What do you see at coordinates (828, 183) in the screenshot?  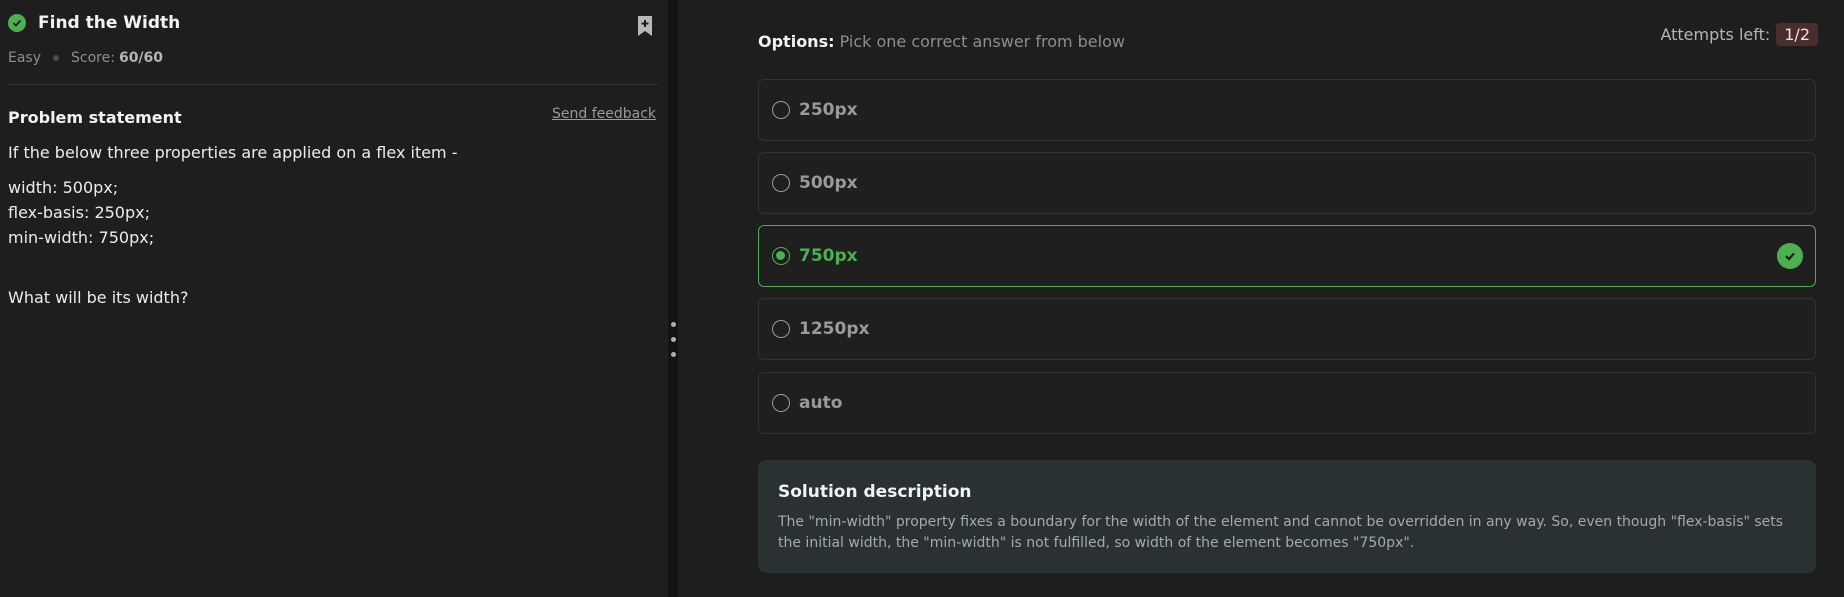 I see `option-label: 500px` at bounding box center [828, 183].